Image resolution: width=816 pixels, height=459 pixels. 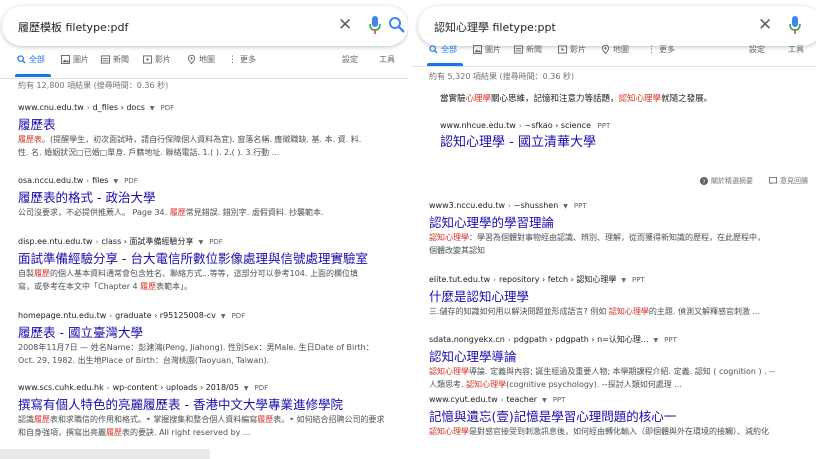 What do you see at coordinates (618, 142) in the screenshot?
I see `result-title-link: 認知心理學 - 國立清華大學` at bounding box center [618, 142].